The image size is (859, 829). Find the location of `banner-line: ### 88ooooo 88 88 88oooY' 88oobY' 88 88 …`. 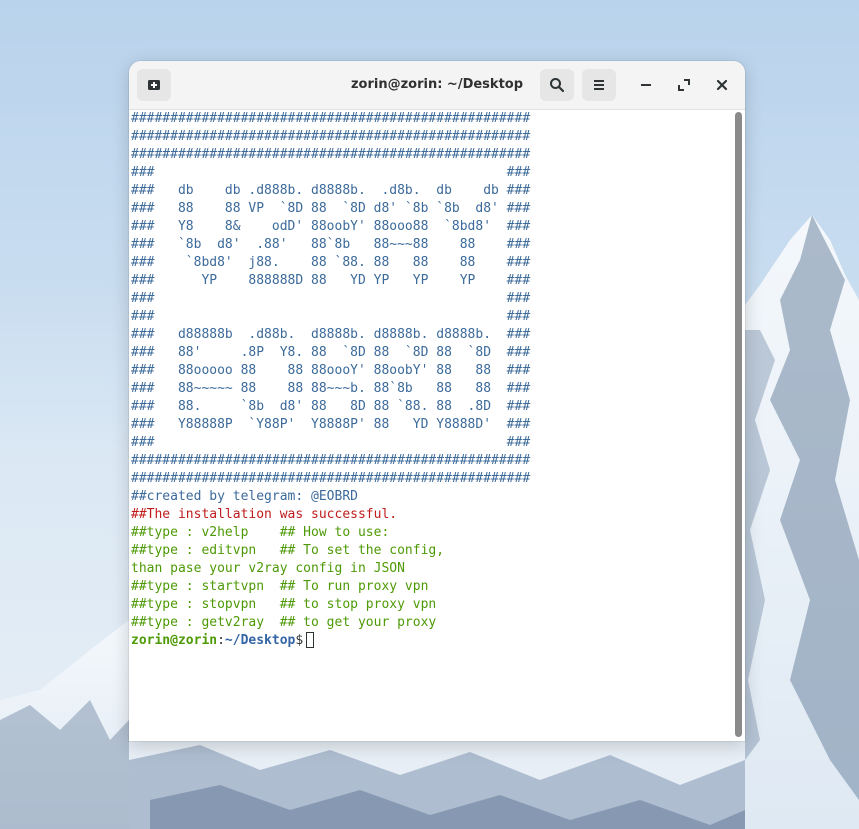

banner-line: ### 88ooooo 88 88 88oooY' 88oobY' 88 88 … is located at coordinates (331, 370).